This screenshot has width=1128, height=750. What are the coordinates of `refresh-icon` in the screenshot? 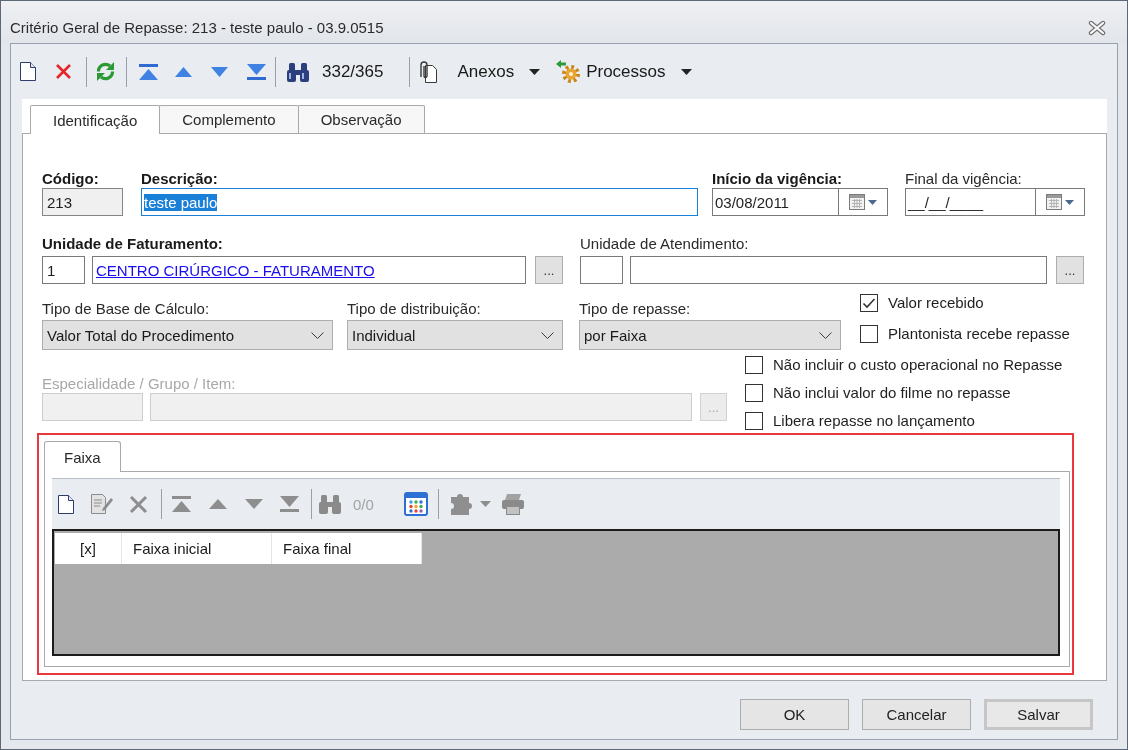 It's located at (105, 71).